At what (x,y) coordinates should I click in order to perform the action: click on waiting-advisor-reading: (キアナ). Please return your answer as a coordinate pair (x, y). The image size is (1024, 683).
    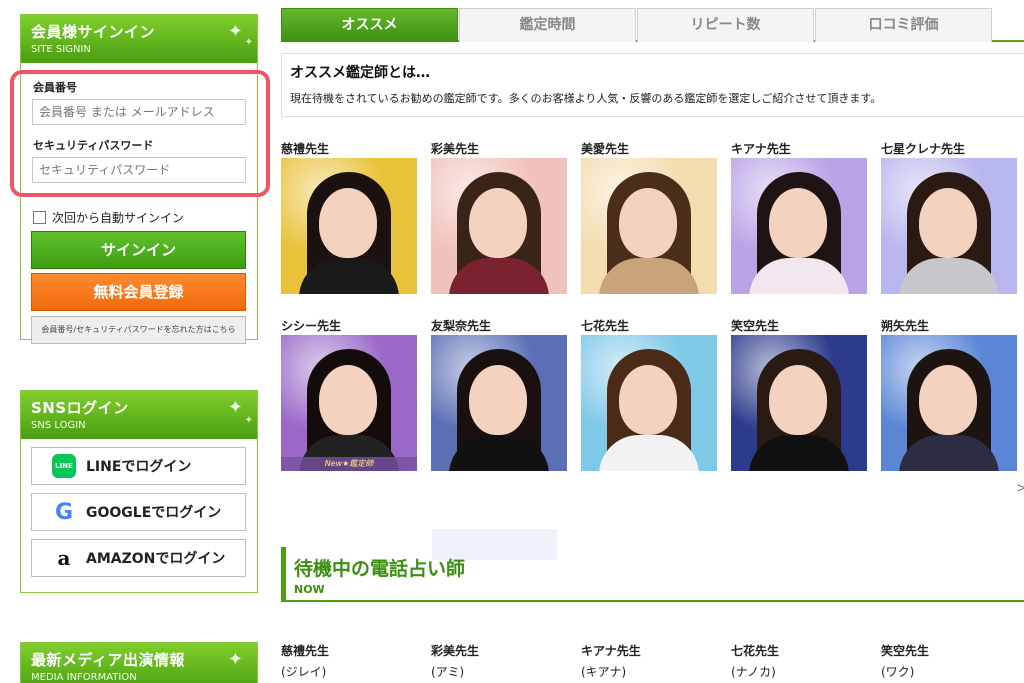
    Looking at the image, I should click on (604, 672).